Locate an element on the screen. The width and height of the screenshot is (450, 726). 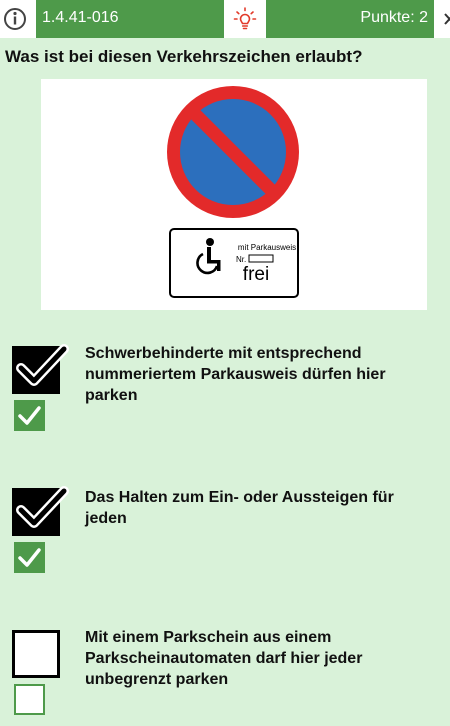
info-circle-icon is located at coordinates (15, 19).